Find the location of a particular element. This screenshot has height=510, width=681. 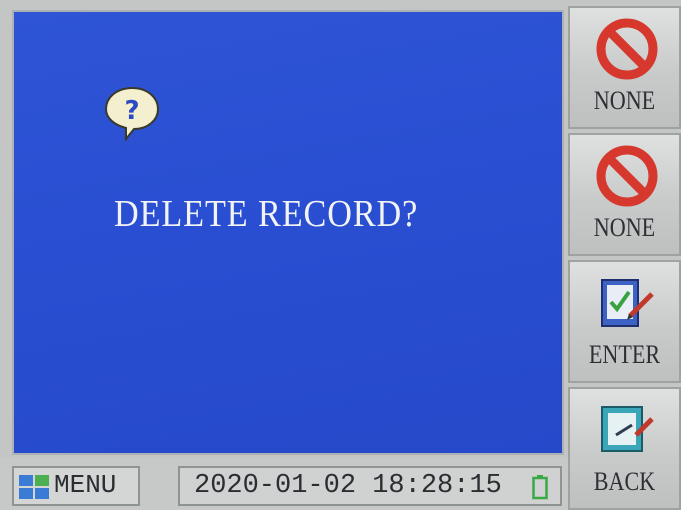

softkey-none-1: NONE is located at coordinates (624, 67).